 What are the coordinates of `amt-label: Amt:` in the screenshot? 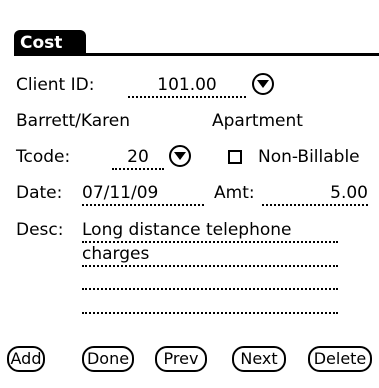 It's located at (234, 193).